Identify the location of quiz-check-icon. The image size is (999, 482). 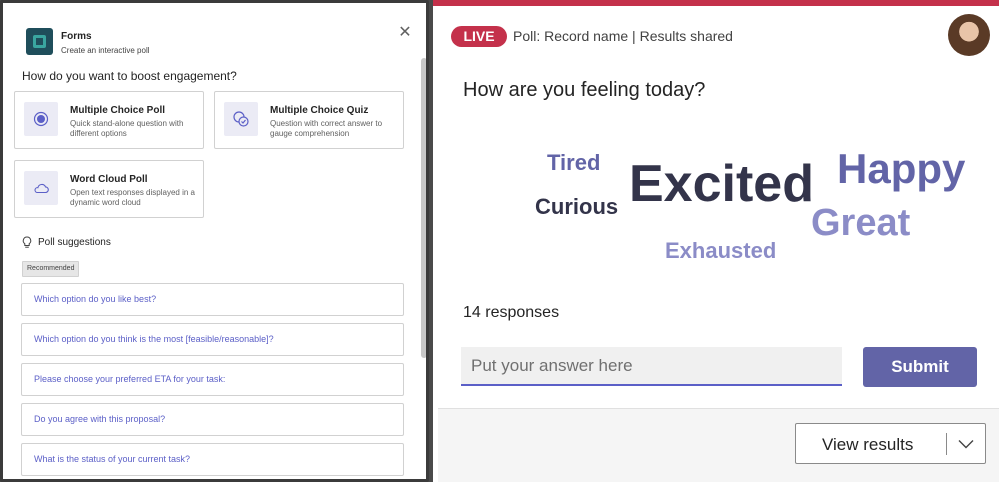
(241, 119).